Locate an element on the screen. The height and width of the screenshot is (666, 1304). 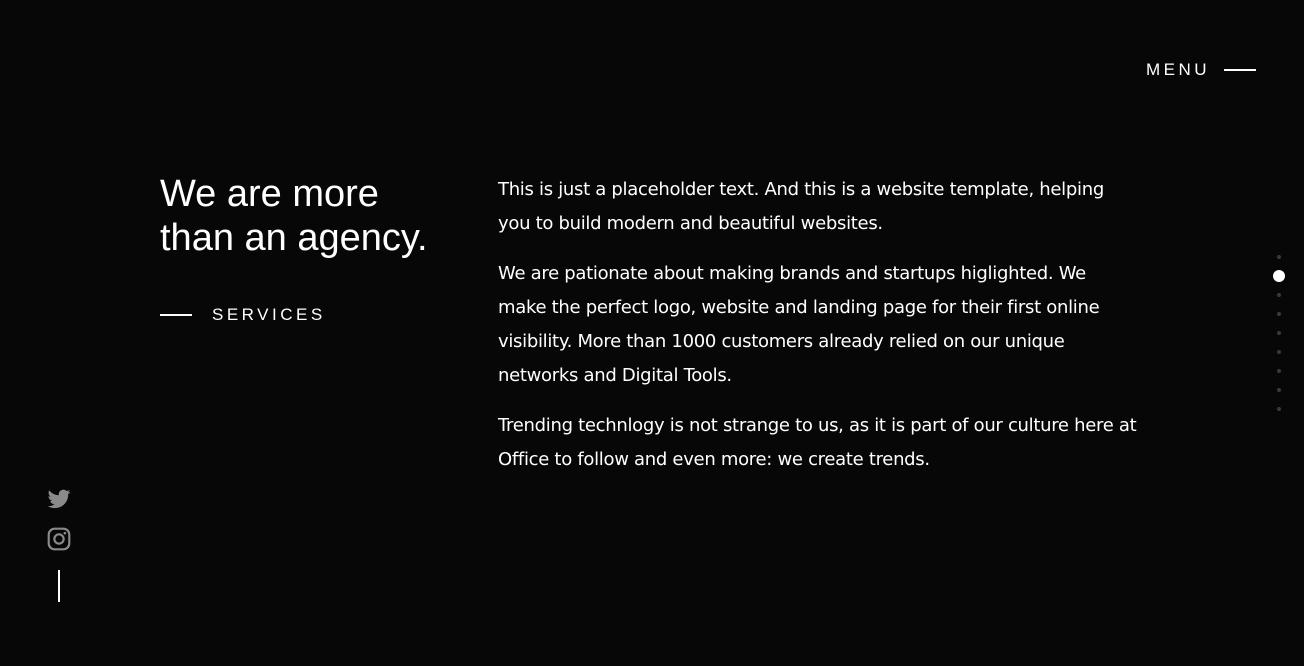
menu-button: MENU is located at coordinates (1201, 70).